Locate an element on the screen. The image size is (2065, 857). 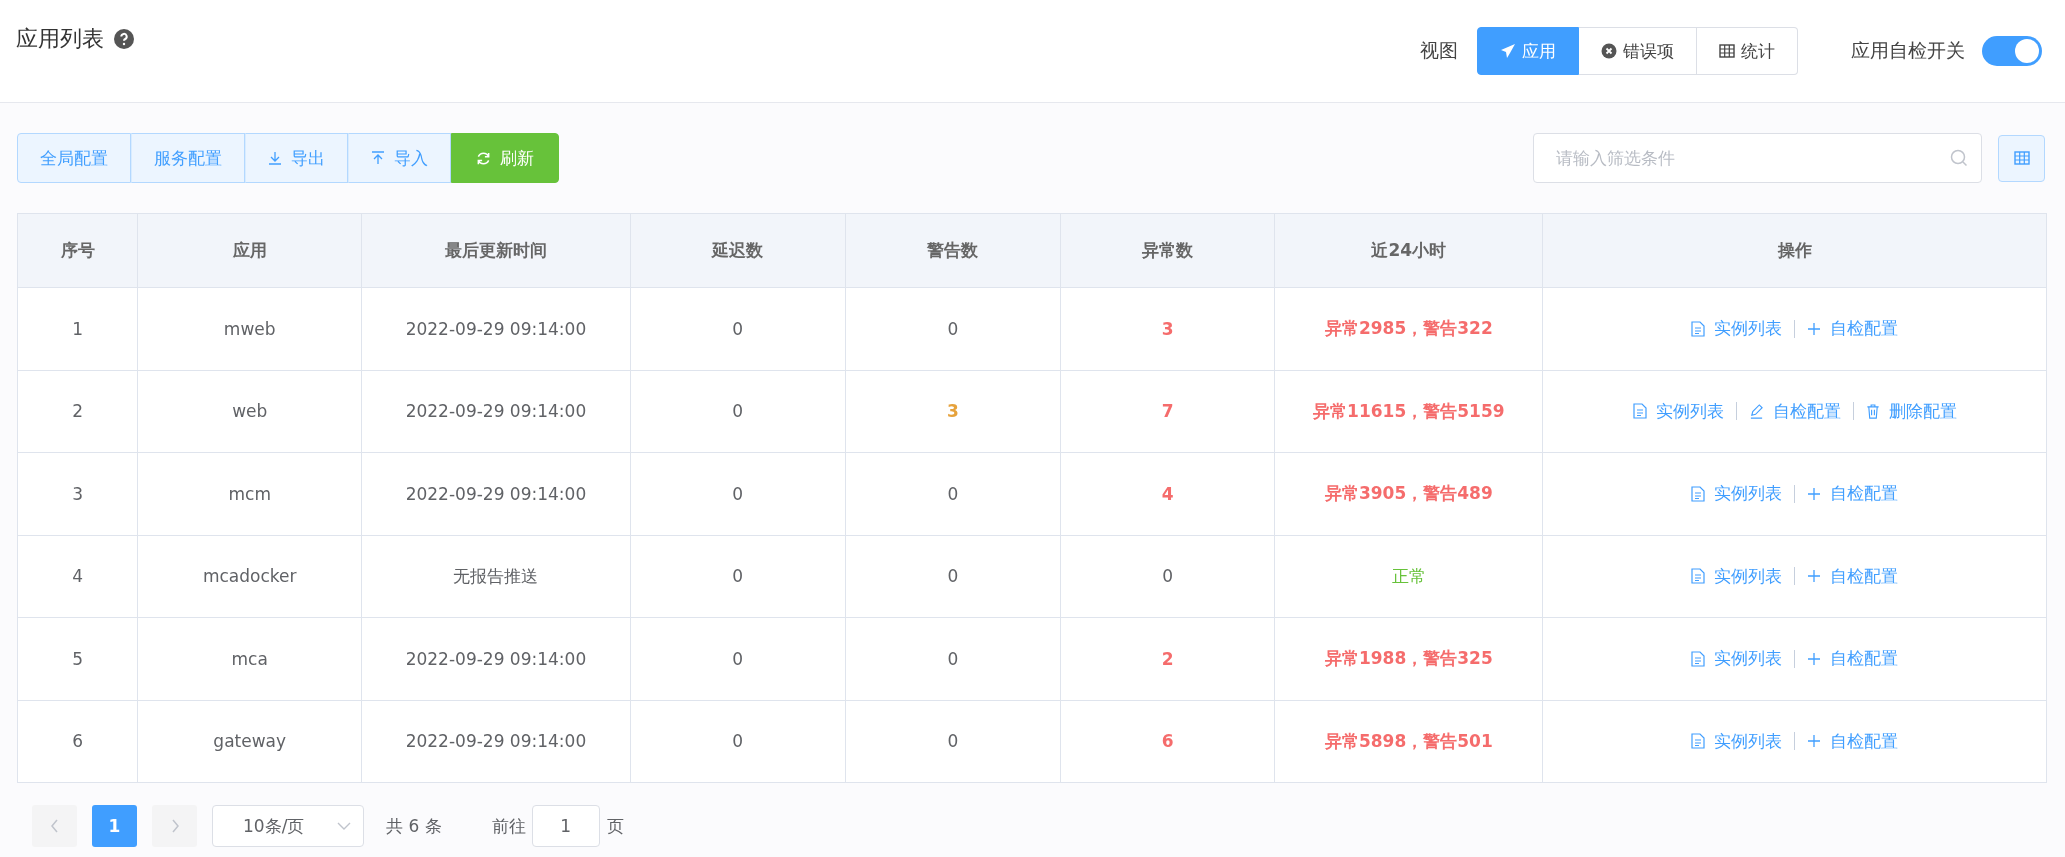
column-header: 警告数 is located at coordinates (953, 250).